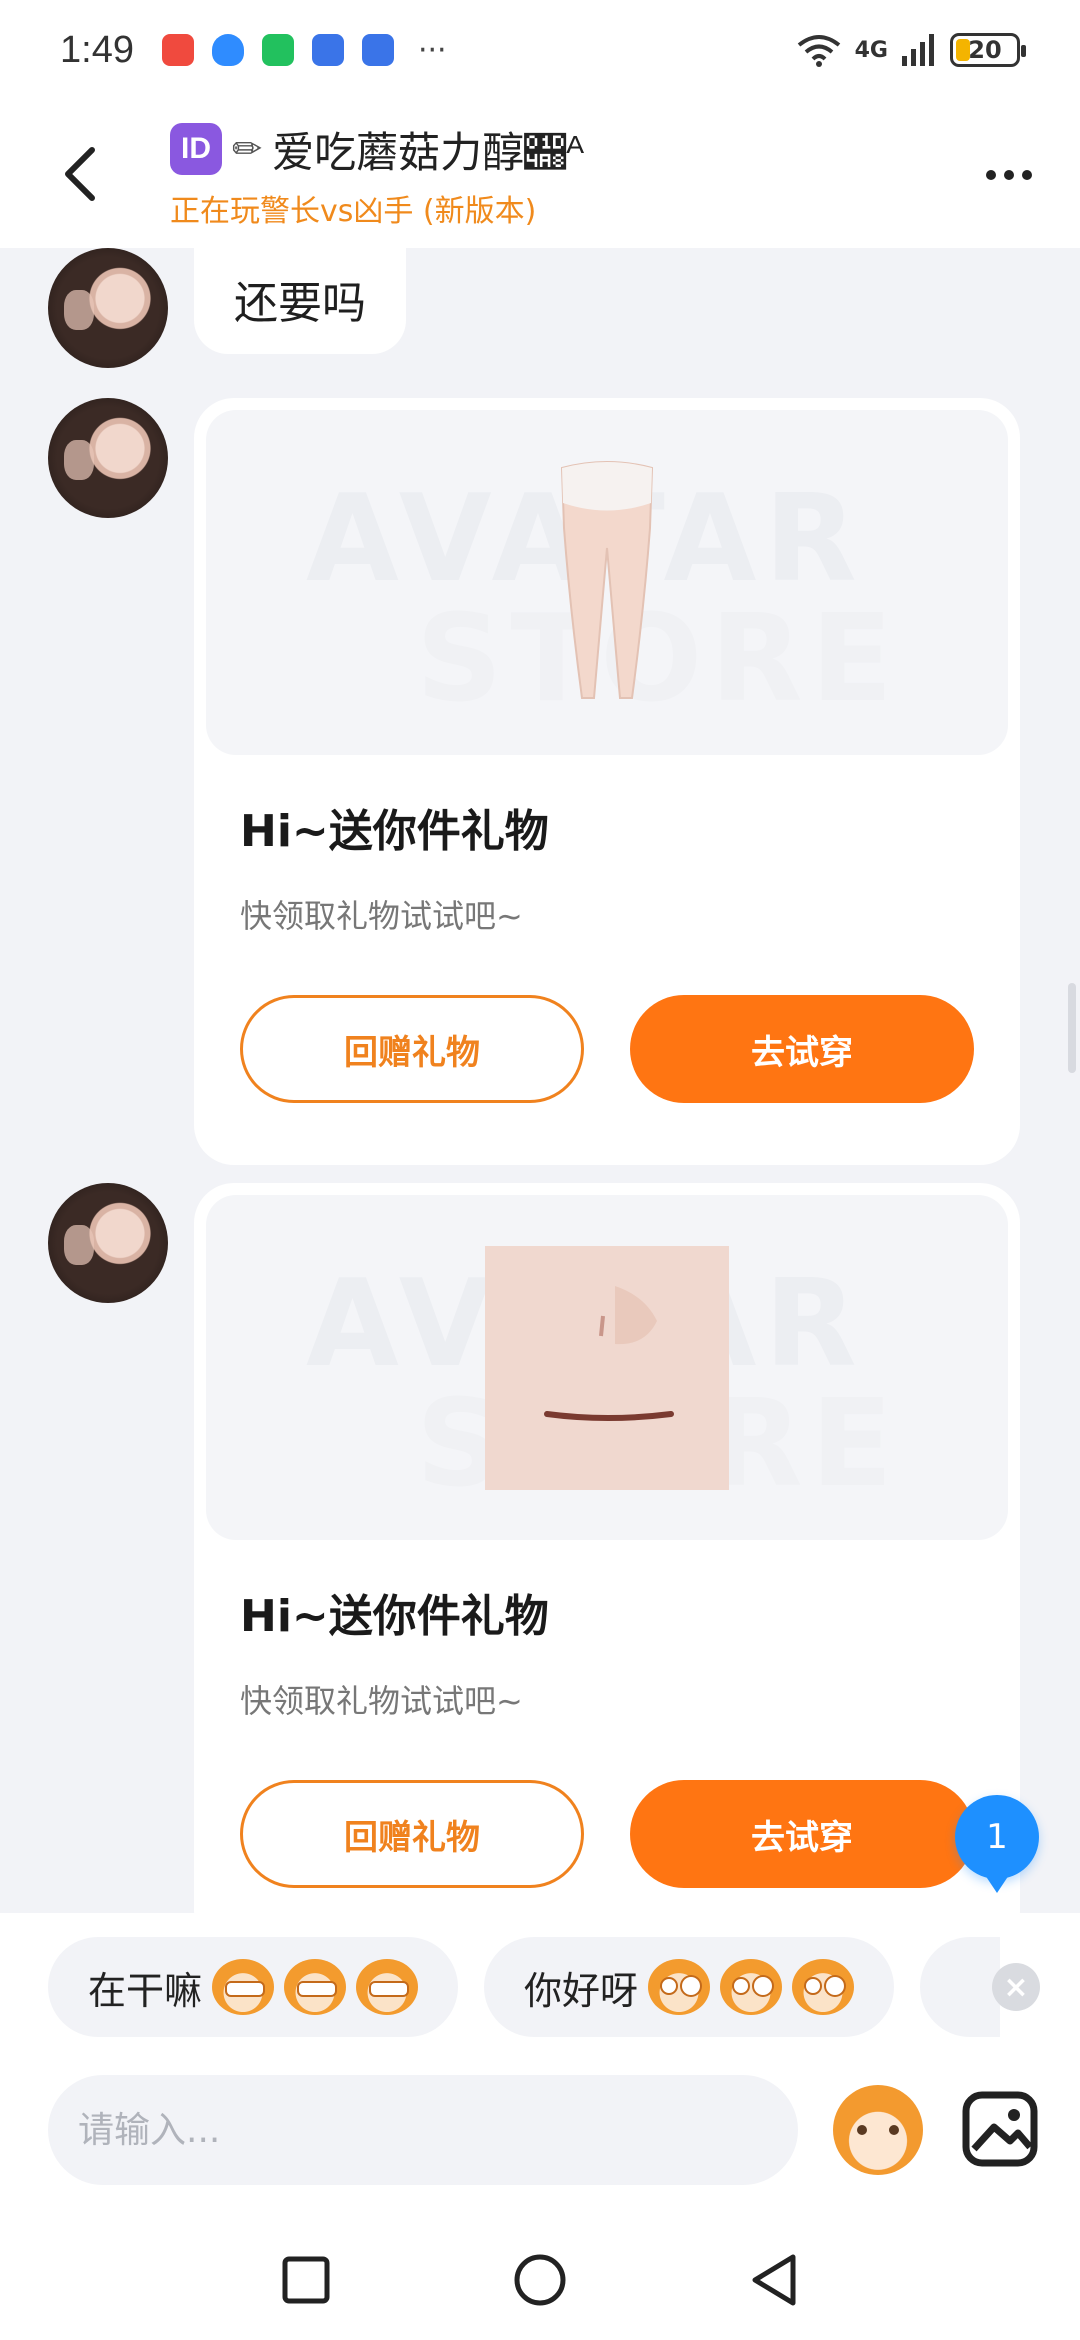 This screenshot has width=1080, height=2340. I want to click on system-nav-bar, so click(540, 2280).